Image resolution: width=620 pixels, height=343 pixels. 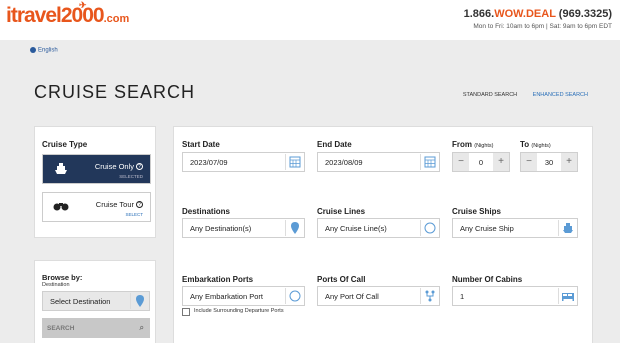 What do you see at coordinates (549, 162) in the screenshot?
I see `to-nights-stepper: − 30 +` at bounding box center [549, 162].